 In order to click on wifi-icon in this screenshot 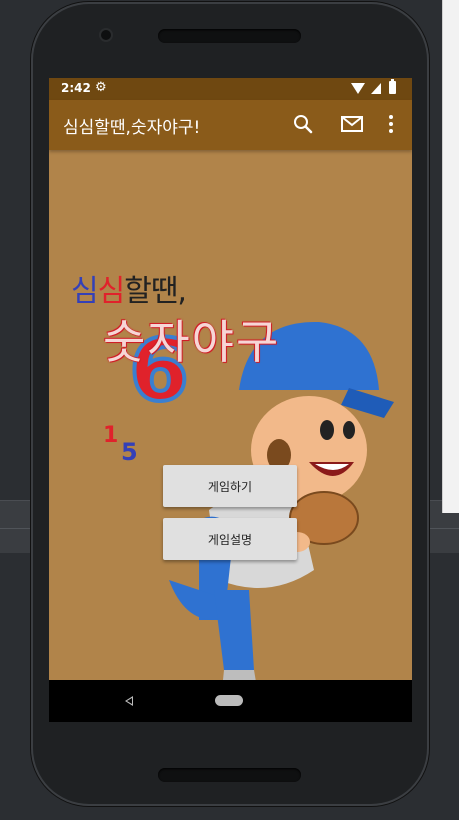, I will do `click(358, 88)`.